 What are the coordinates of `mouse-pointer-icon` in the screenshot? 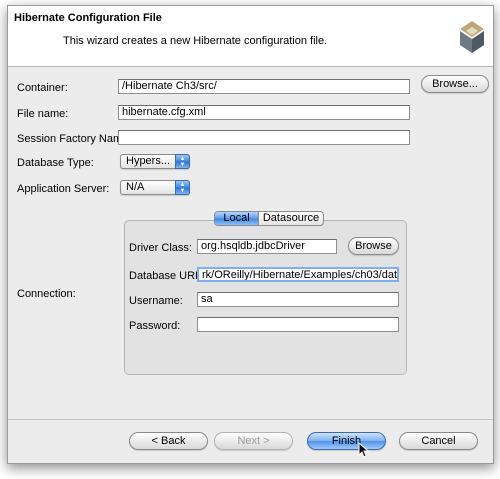 It's located at (364, 450).